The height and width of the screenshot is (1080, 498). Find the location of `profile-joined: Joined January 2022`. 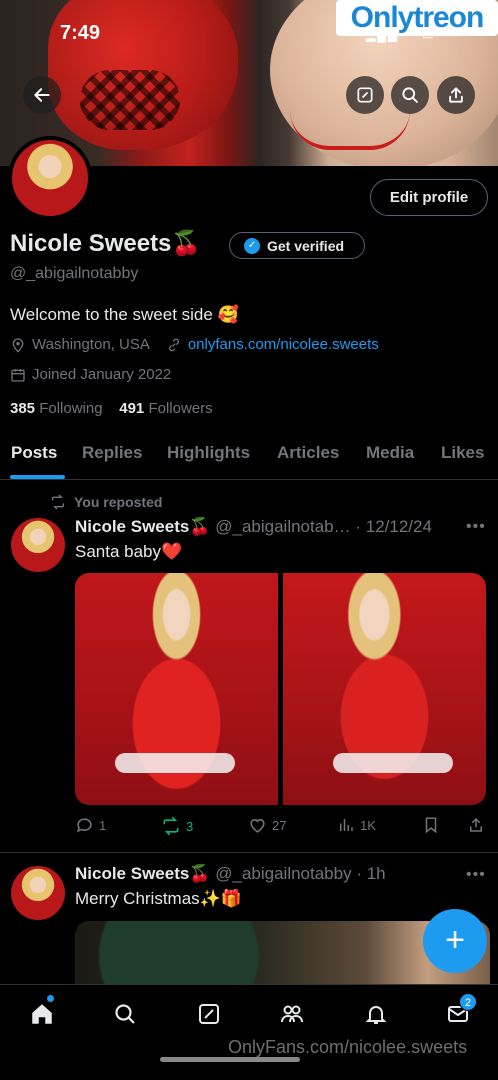

profile-joined: Joined January 2022 is located at coordinates (102, 374).